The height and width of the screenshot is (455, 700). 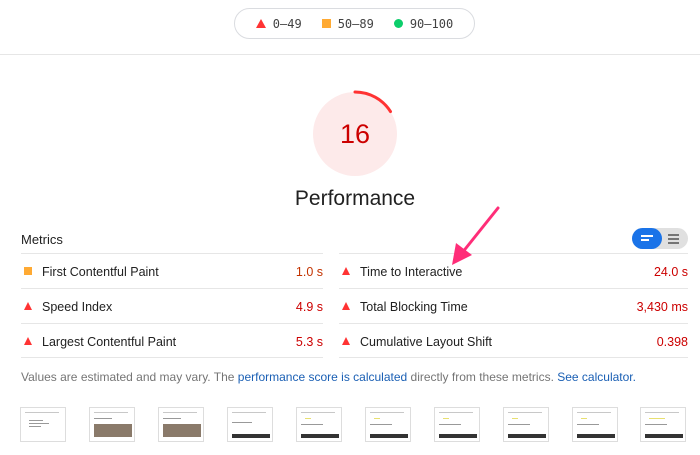 What do you see at coordinates (476, 235) in the screenshot?
I see `annotation-arrow-icon` at bounding box center [476, 235].